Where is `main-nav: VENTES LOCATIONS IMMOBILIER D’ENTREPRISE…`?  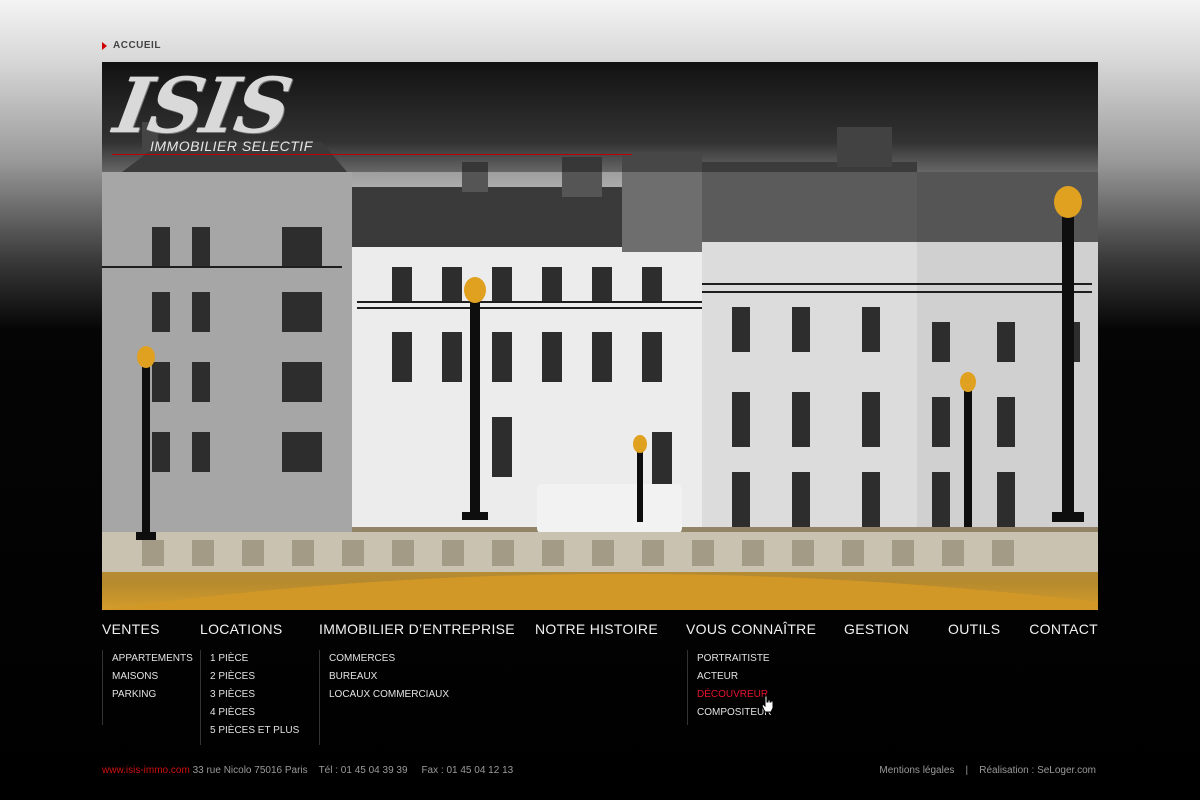 main-nav: VENTES LOCATIONS IMMOBILIER D’ENTREPRISE… is located at coordinates (600, 630).